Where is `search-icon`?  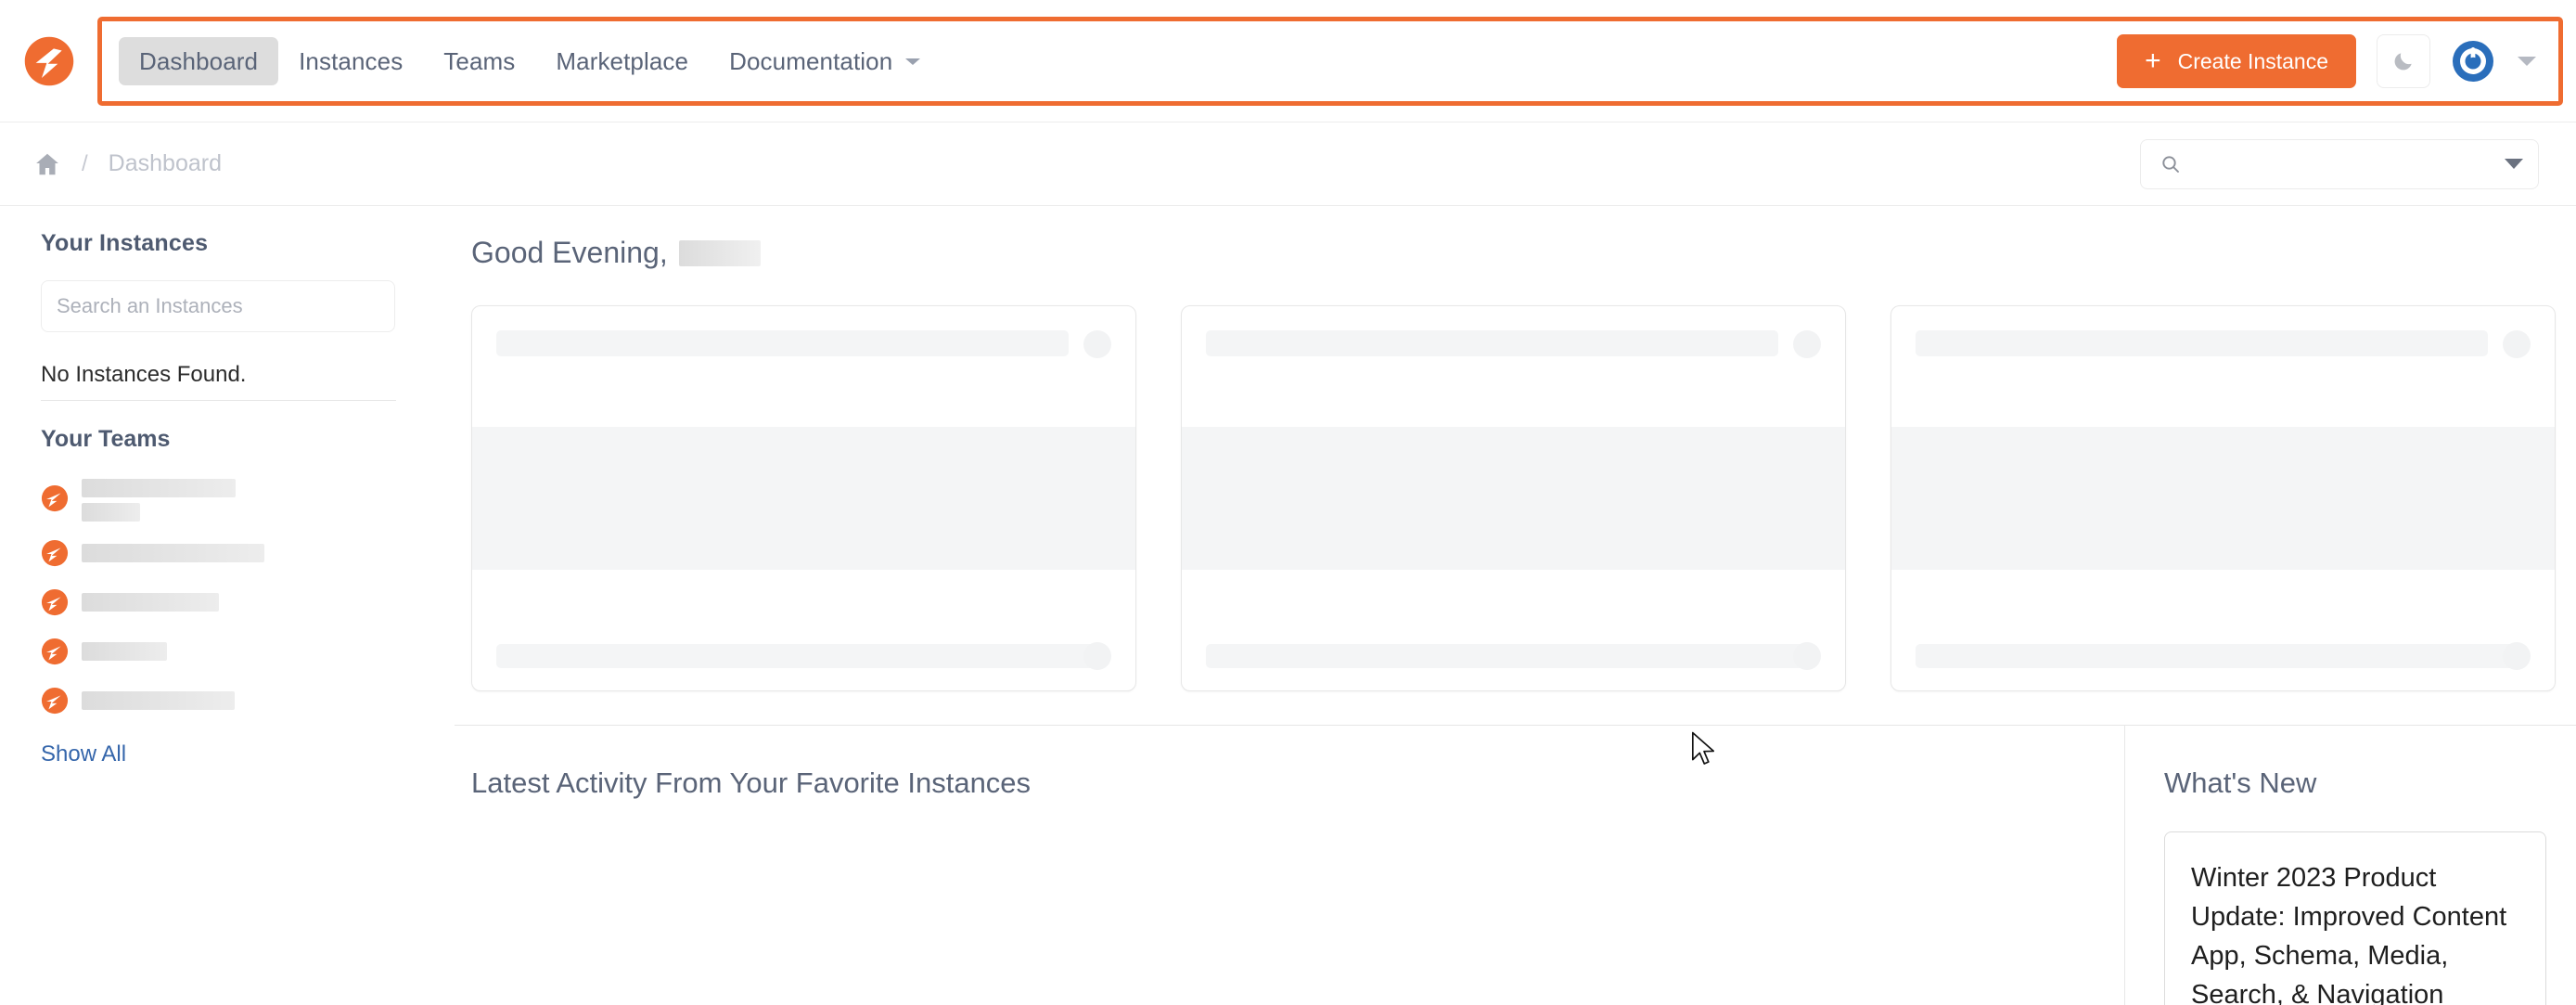 search-icon is located at coordinates (2170, 164).